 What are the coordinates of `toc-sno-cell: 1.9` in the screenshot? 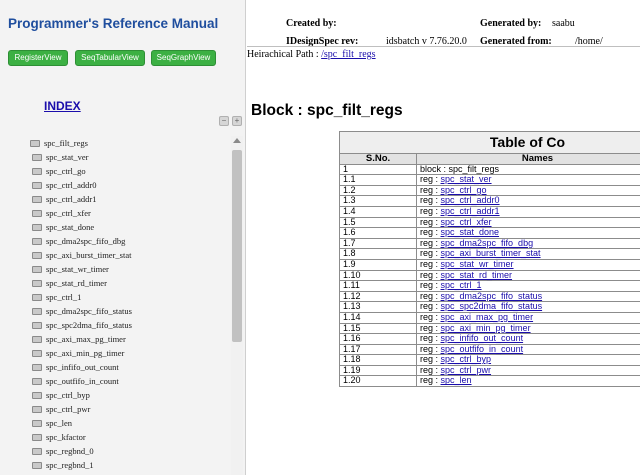 It's located at (378, 264).